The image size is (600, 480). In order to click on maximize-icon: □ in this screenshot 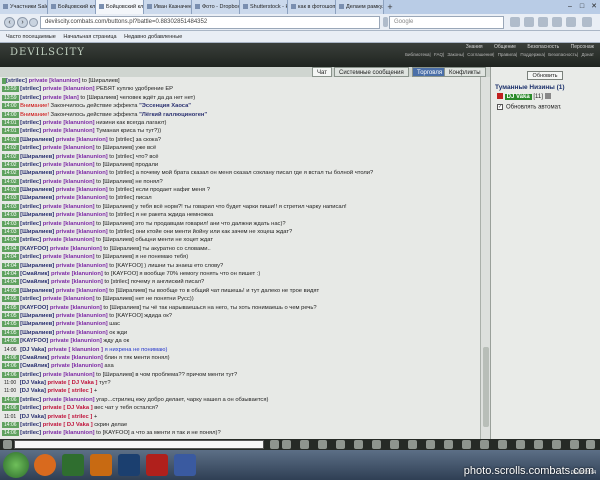, I will do `click(582, 7)`.